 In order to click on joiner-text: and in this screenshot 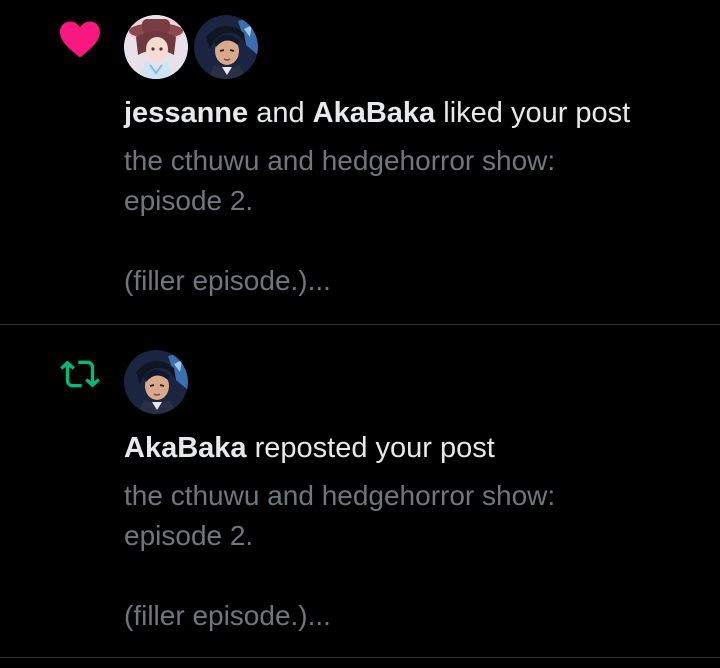, I will do `click(280, 113)`.